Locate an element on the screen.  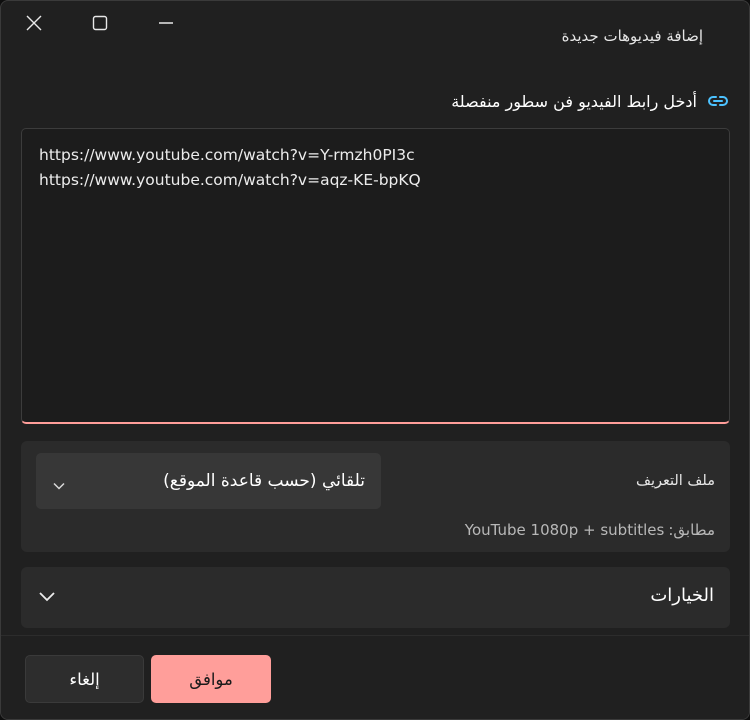
maximize-button is located at coordinates (100, 23).